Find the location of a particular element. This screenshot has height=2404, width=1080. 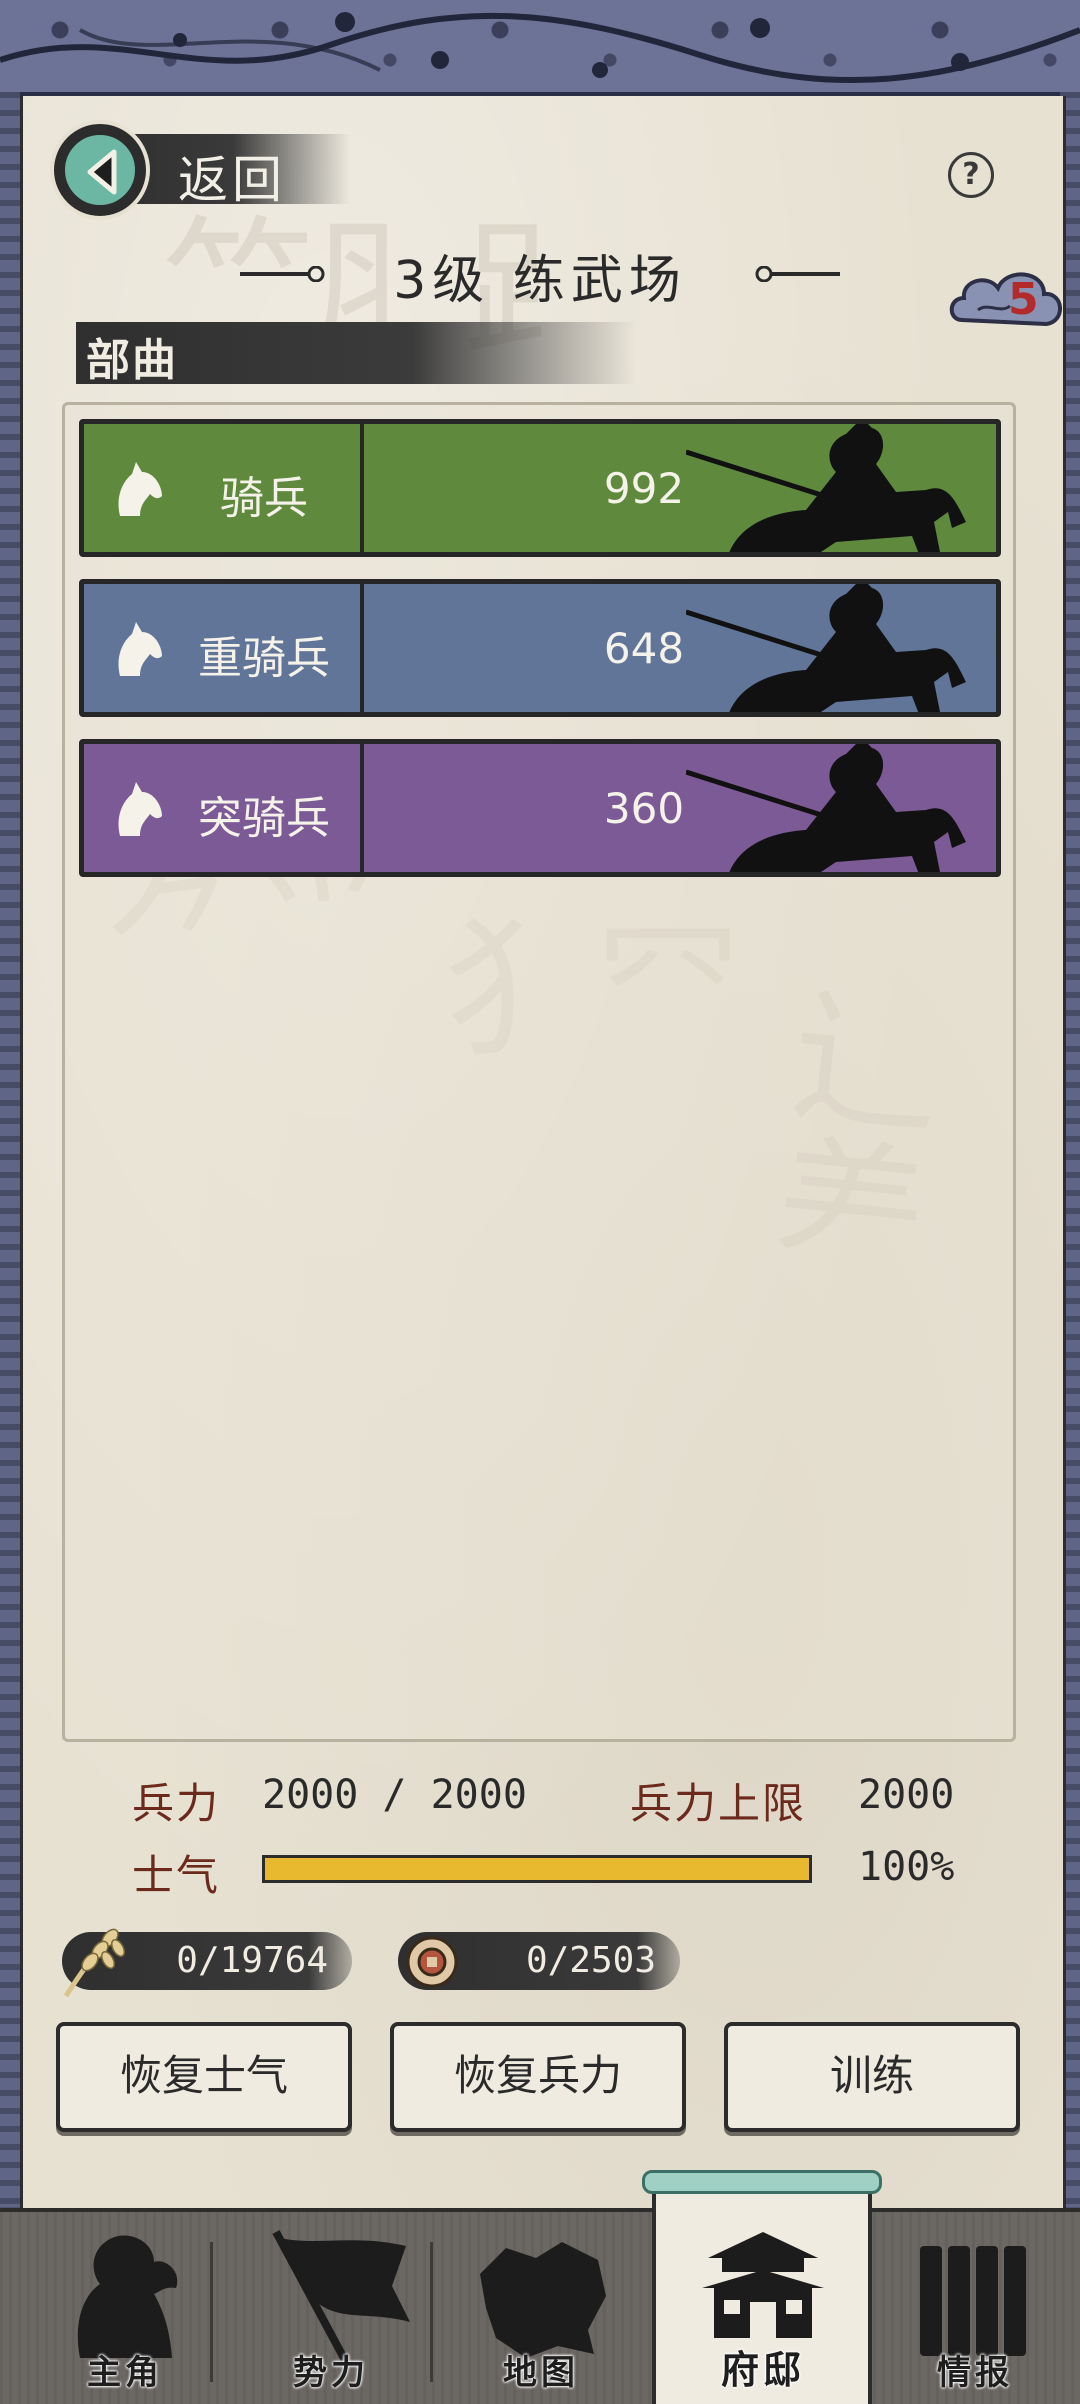

restore-troops-button: 恢复兵力 is located at coordinates (538, 2077).